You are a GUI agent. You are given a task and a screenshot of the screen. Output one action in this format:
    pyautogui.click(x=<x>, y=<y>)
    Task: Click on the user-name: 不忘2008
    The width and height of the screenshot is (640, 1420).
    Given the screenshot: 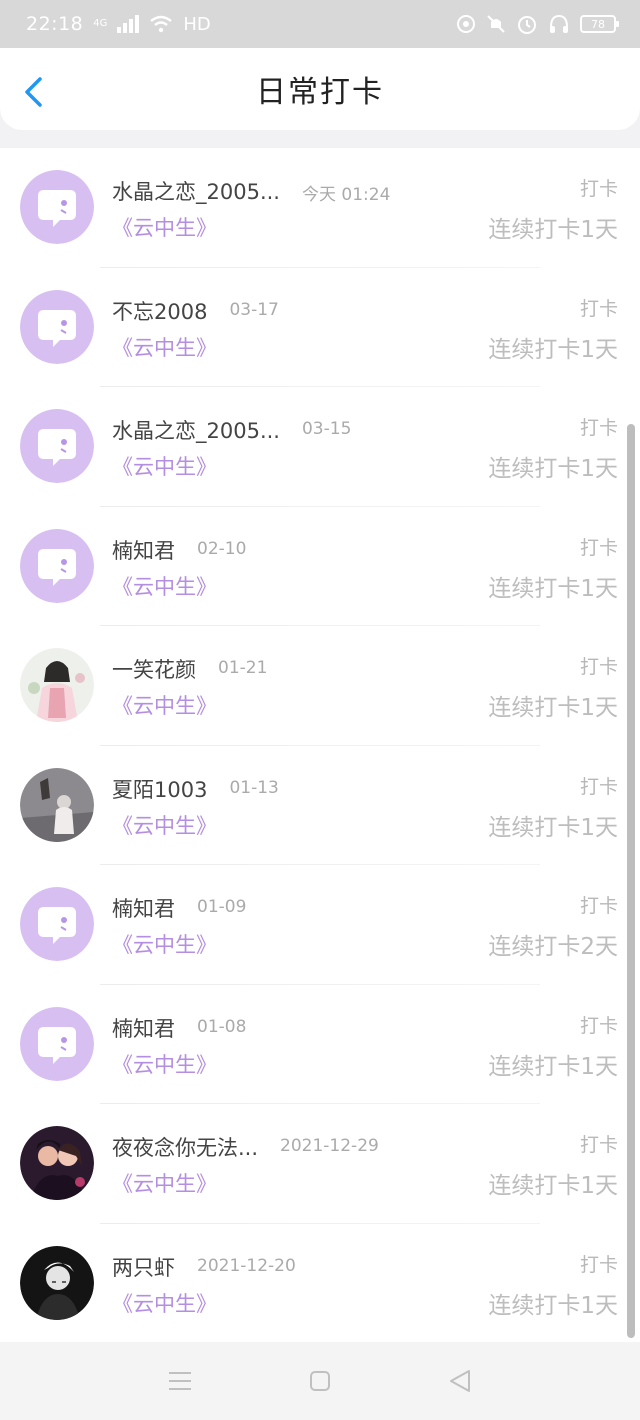 What is the action you would take?
    pyautogui.click(x=159, y=311)
    